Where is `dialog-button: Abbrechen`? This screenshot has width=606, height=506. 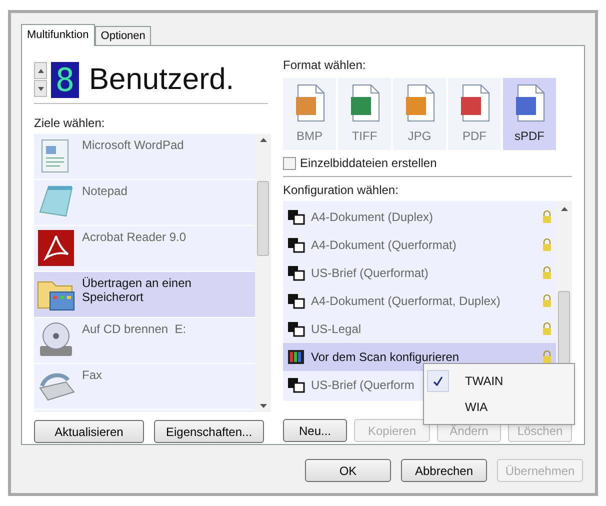
dialog-button: Abbrechen is located at coordinates (444, 470).